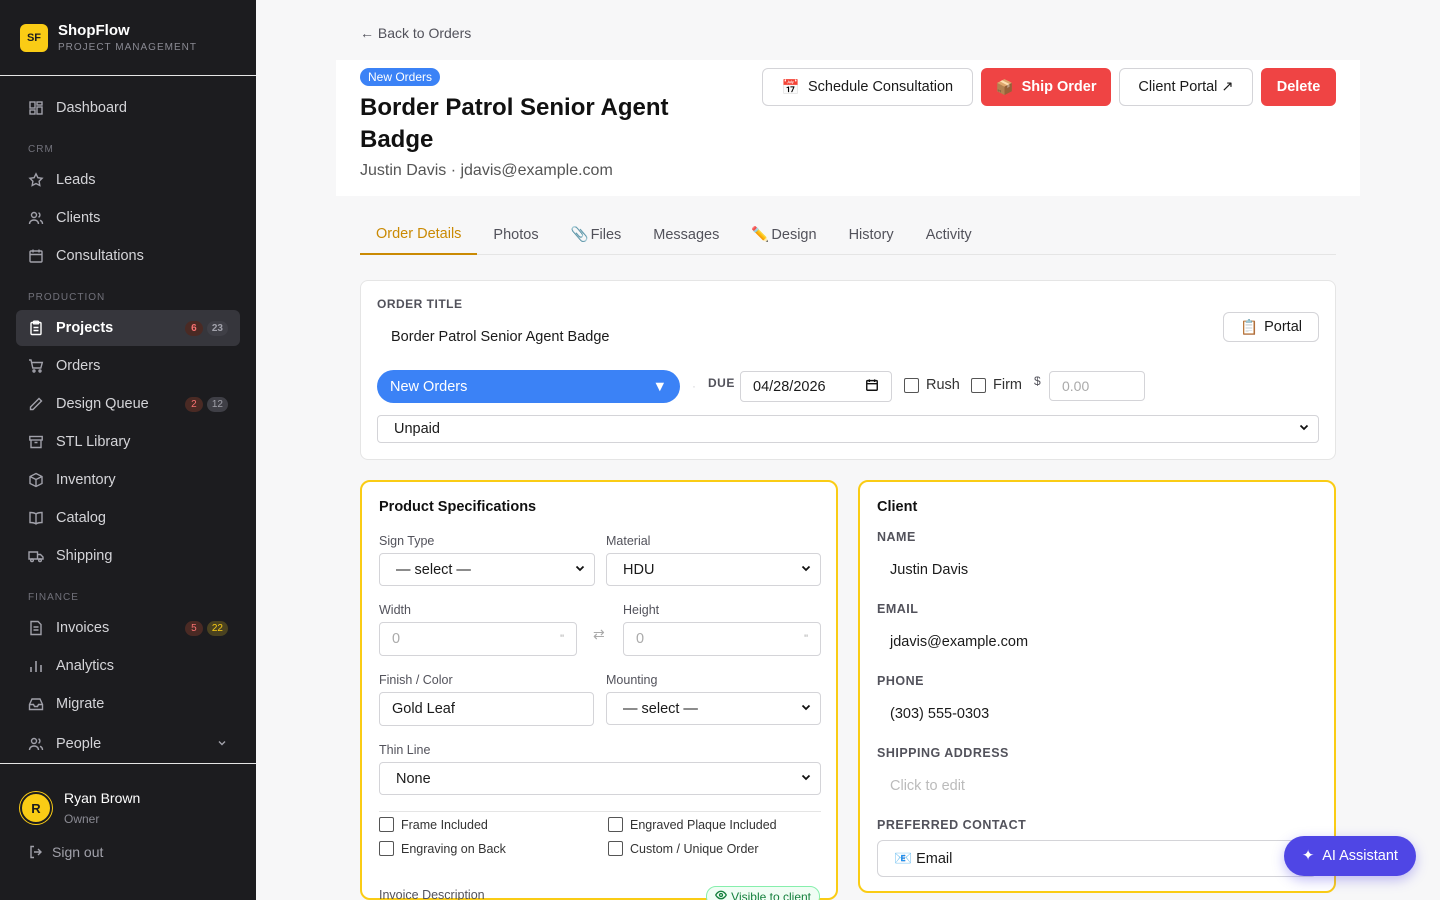  I want to click on user-profile: R Ryan Brown Owner, so click(128, 795).